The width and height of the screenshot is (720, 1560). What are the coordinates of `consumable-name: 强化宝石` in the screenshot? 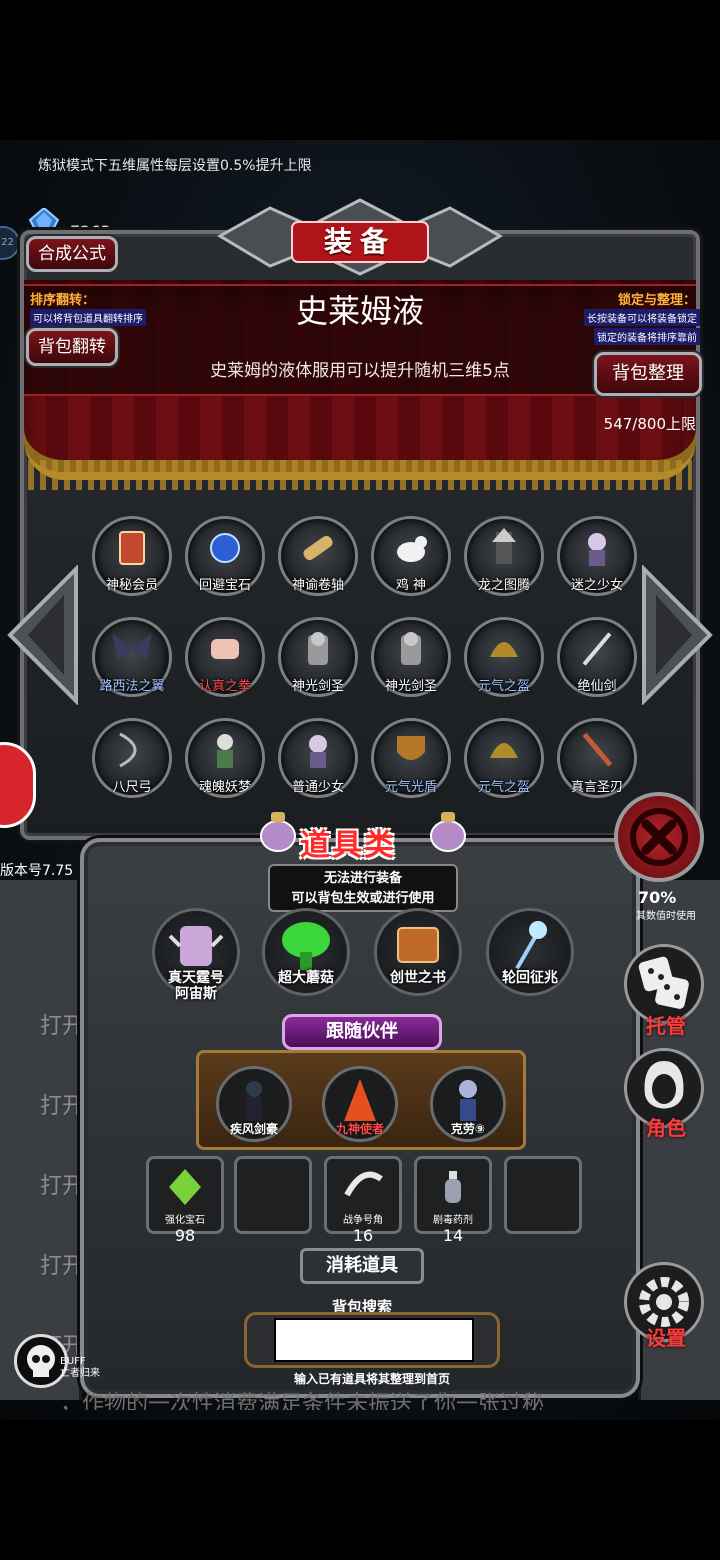 It's located at (185, 1220).